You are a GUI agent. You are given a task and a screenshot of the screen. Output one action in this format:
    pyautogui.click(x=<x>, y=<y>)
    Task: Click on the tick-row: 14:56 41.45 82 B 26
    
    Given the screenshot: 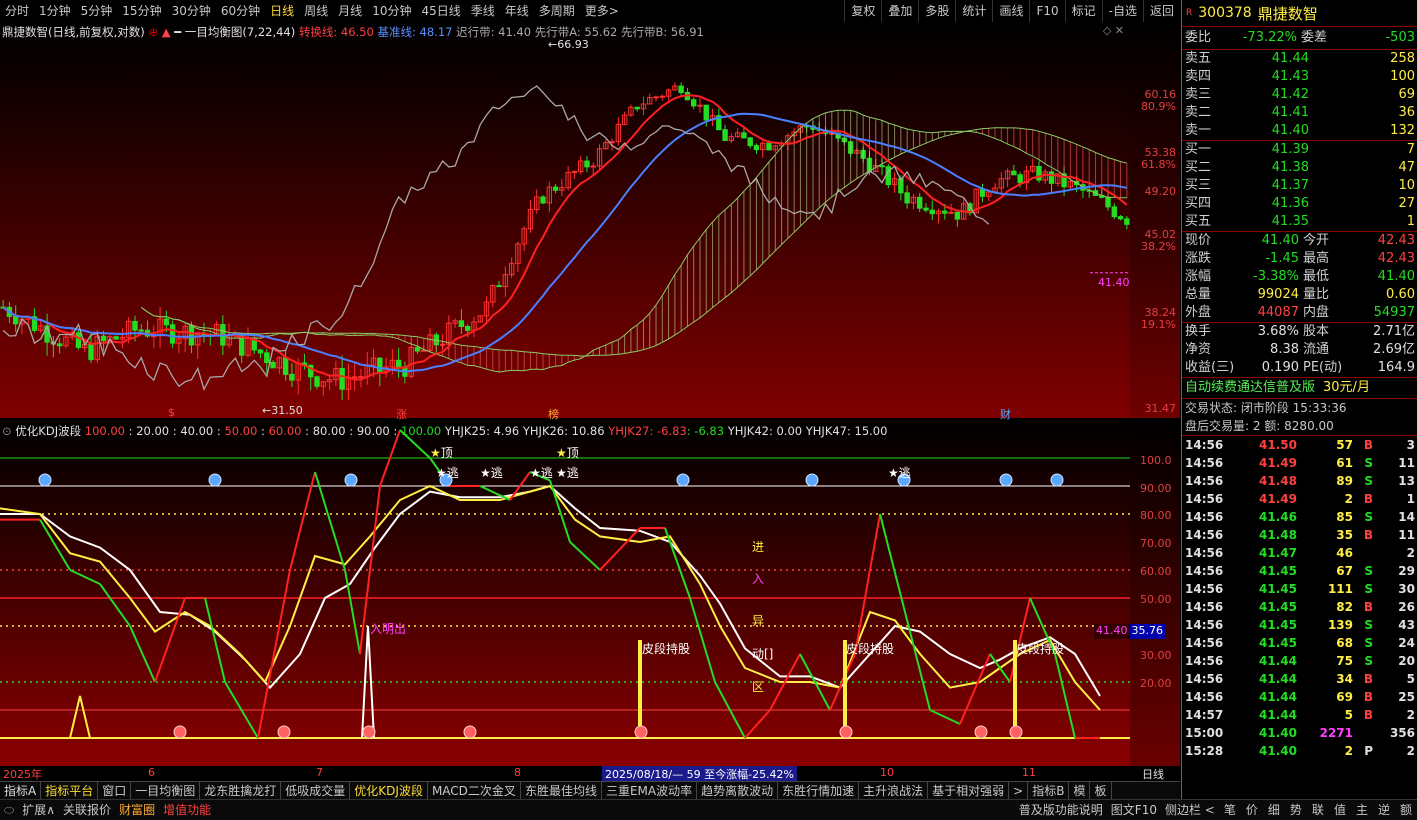 What is the action you would take?
    pyautogui.click(x=1299, y=607)
    